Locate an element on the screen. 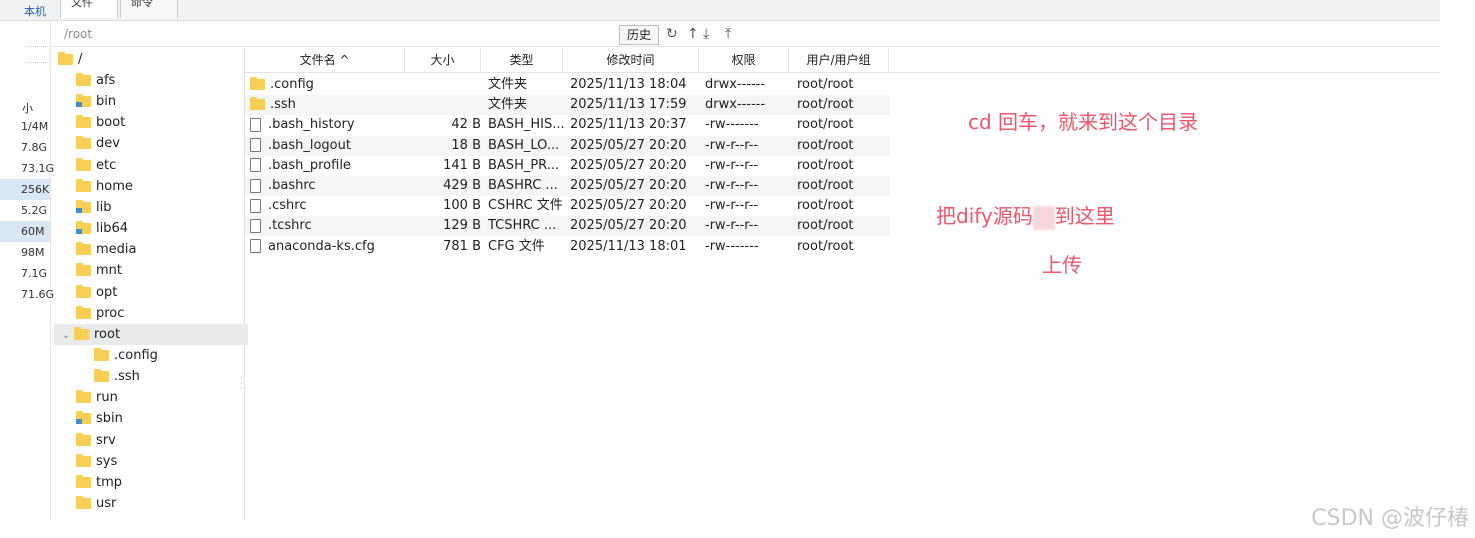 This screenshot has height=538, width=1475. path-input: /root is located at coordinates (78, 34).